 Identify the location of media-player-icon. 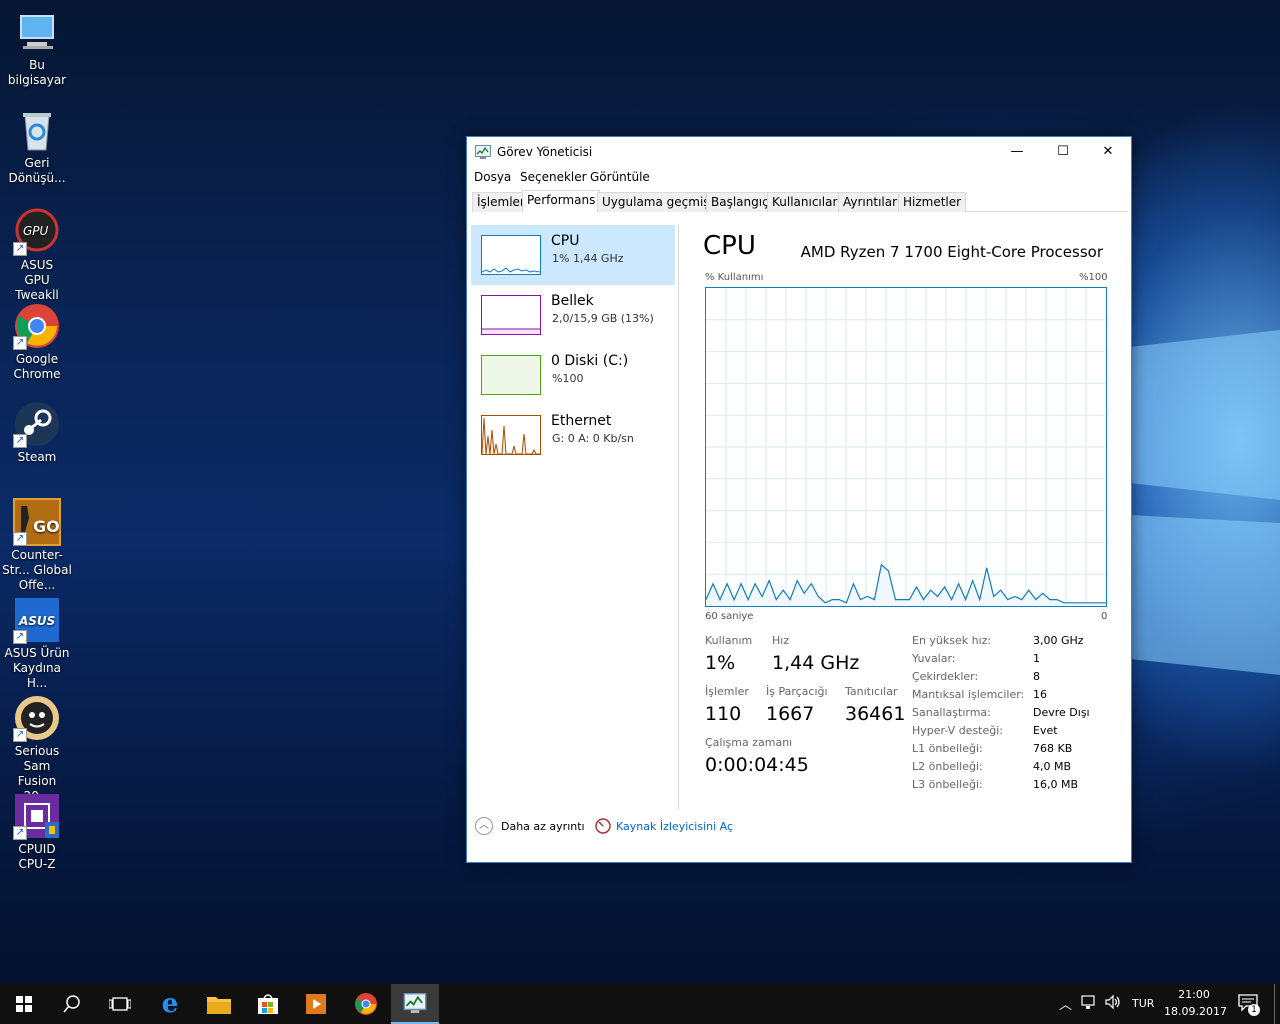
(316, 1004).